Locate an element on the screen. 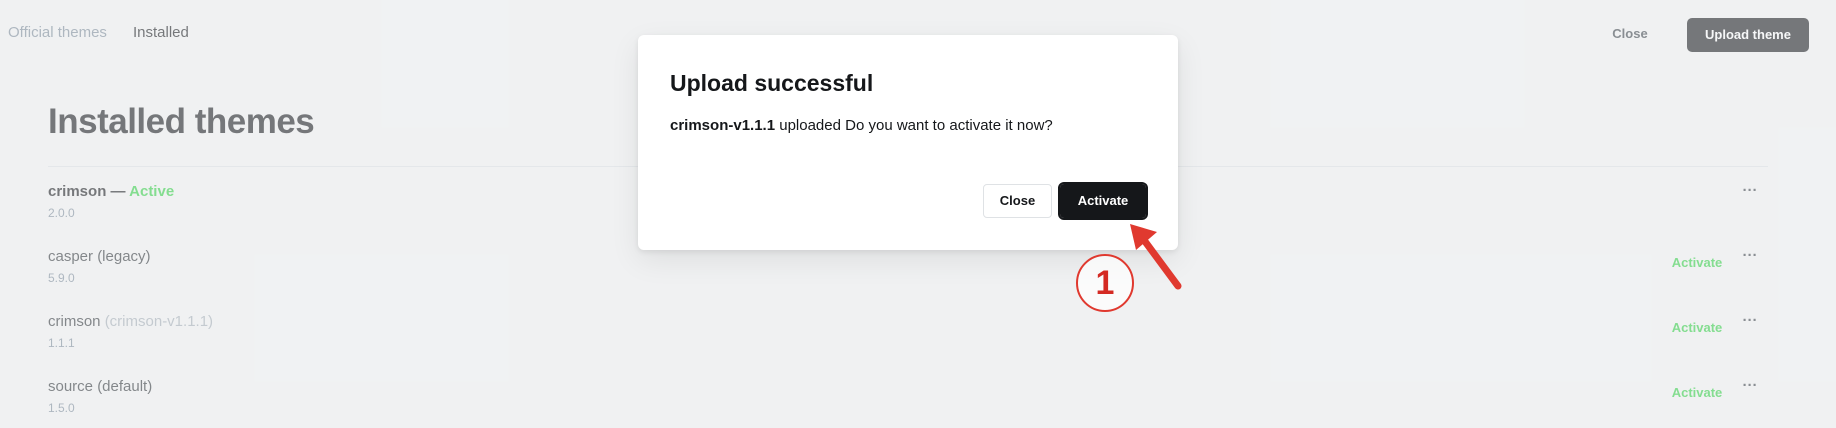 The width and height of the screenshot is (1836, 428). message-text: uploaded Do you want to activate it now? is located at coordinates (916, 125).